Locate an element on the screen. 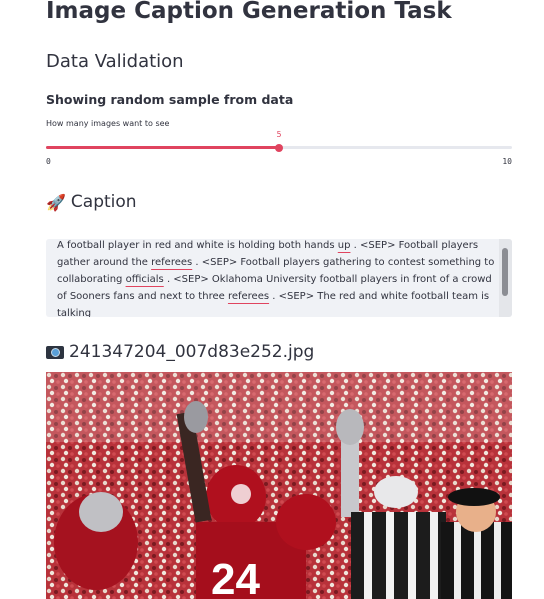  image-count-slider is located at coordinates (279, 147).